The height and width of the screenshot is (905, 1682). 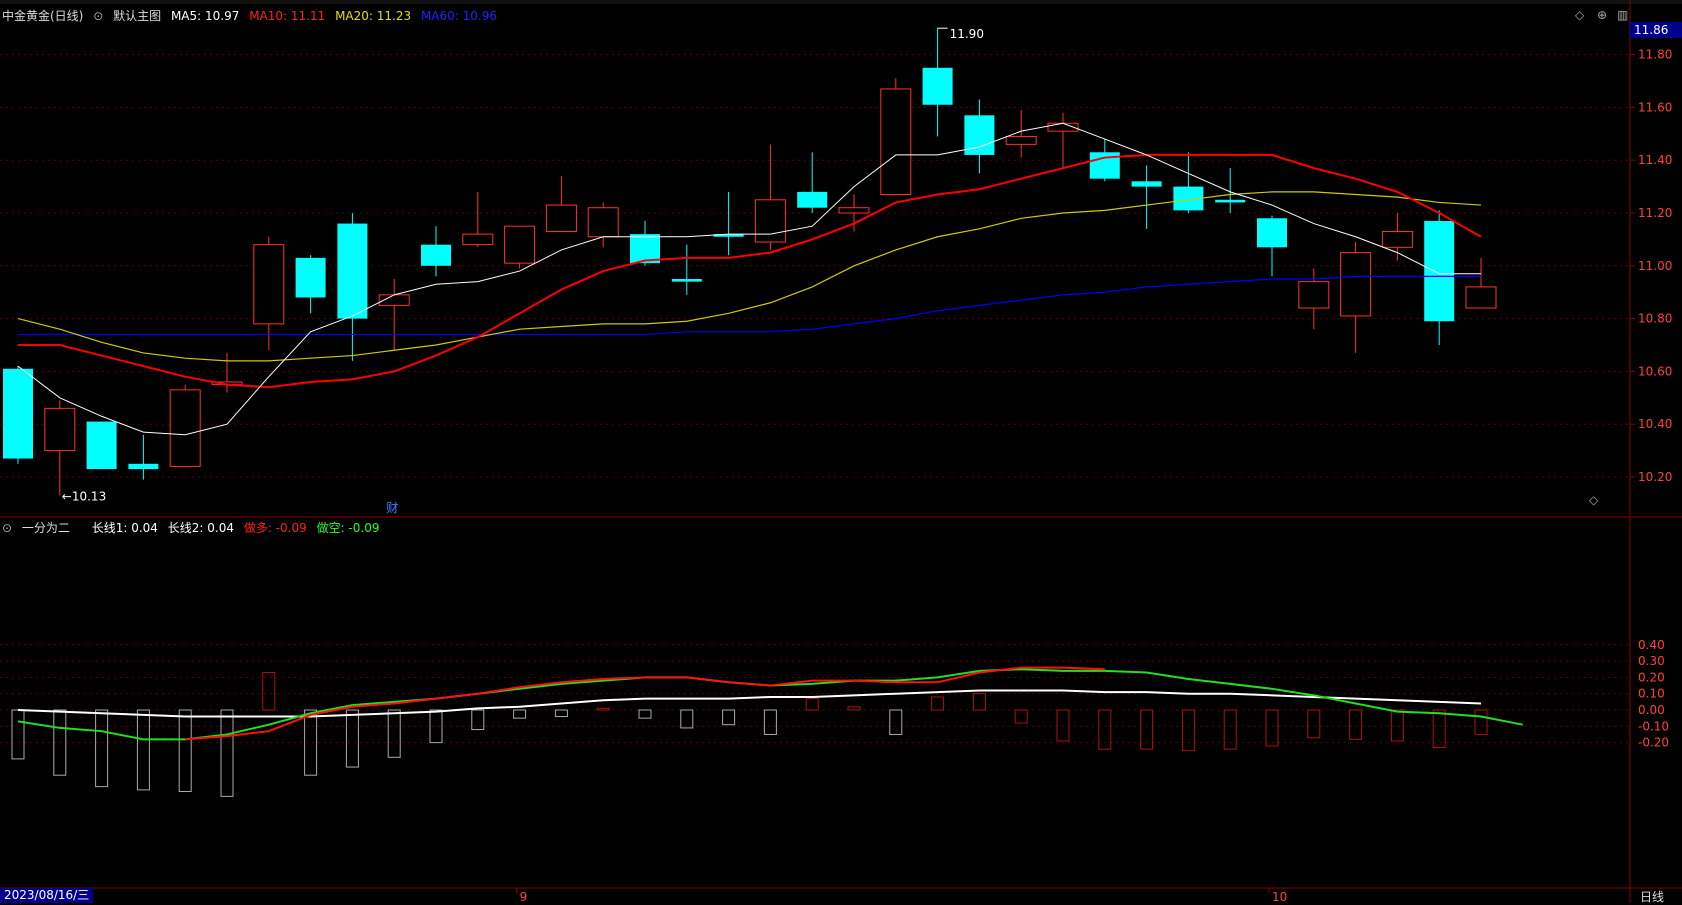 What do you see at coordinates (1656, 30) in the screenshot?
I see `current-price-label: 11.86` at bounding box center [1656, 30].